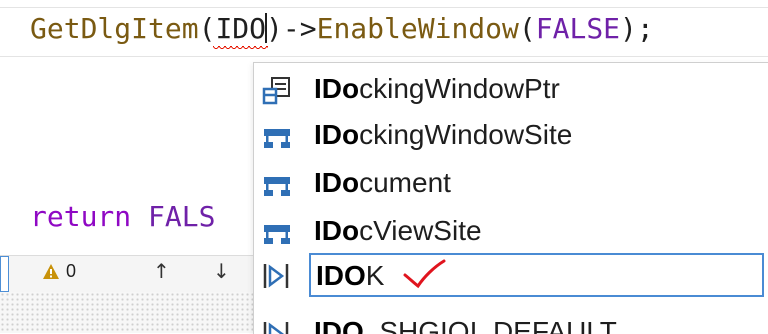 This screenshot has width=768, height=334. I want to click on completion-item: IDockingWindowSite, so click(511, 136).